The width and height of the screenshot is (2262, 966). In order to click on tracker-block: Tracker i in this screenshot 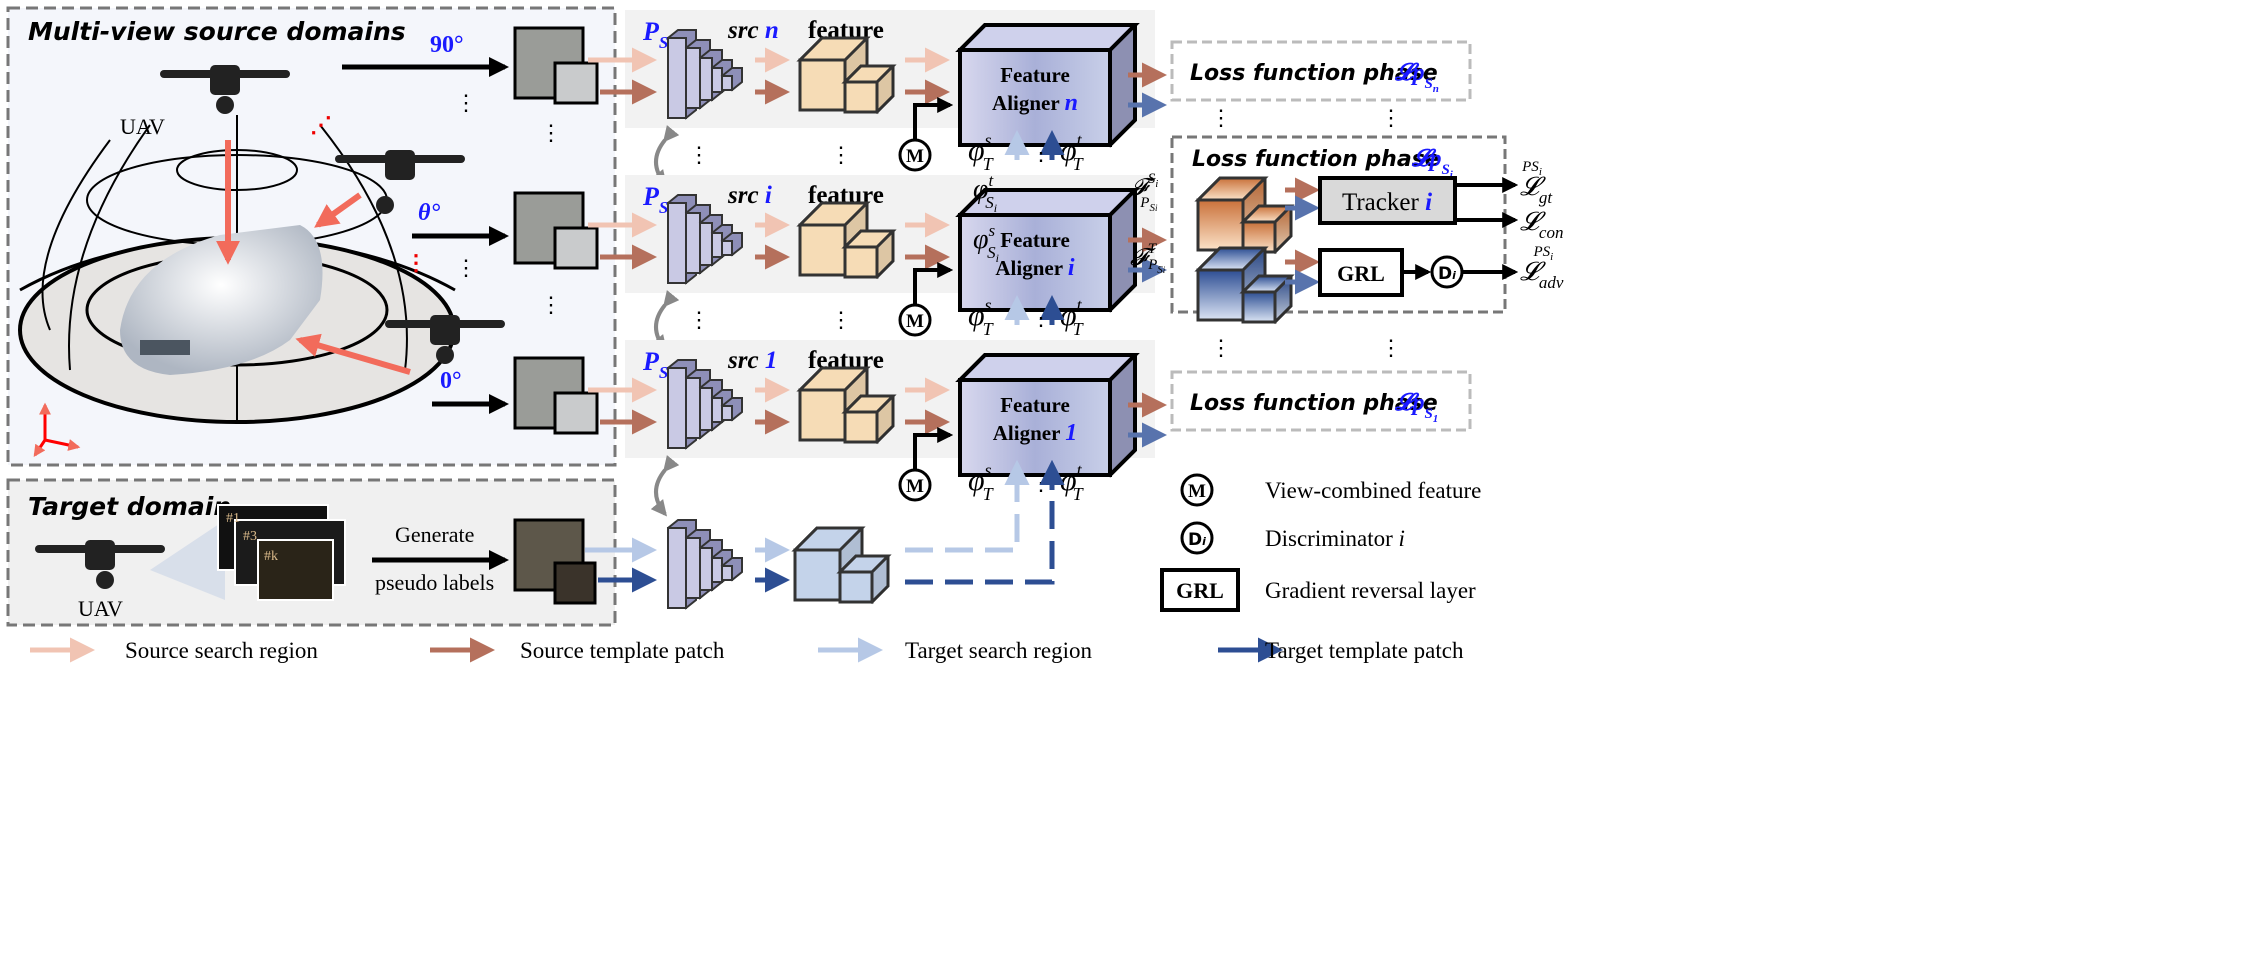, I will do `click(1387, 200)`.